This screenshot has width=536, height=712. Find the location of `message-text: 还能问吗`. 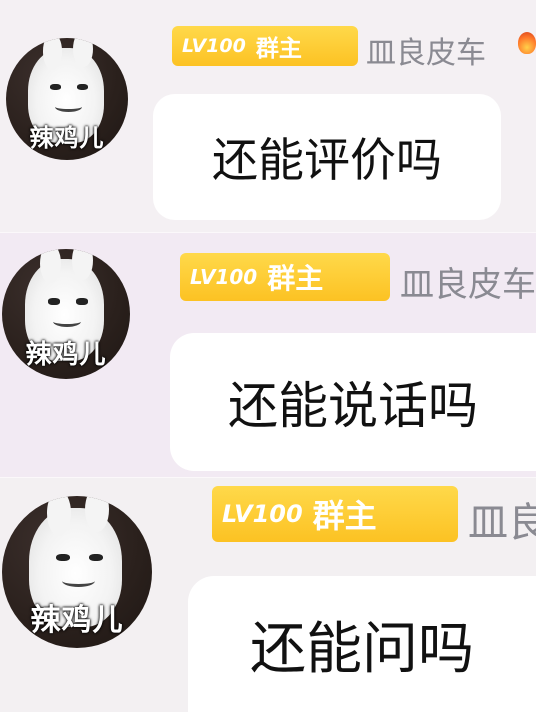

message-text: 还能问吗 is located at coordinates (362, 649).